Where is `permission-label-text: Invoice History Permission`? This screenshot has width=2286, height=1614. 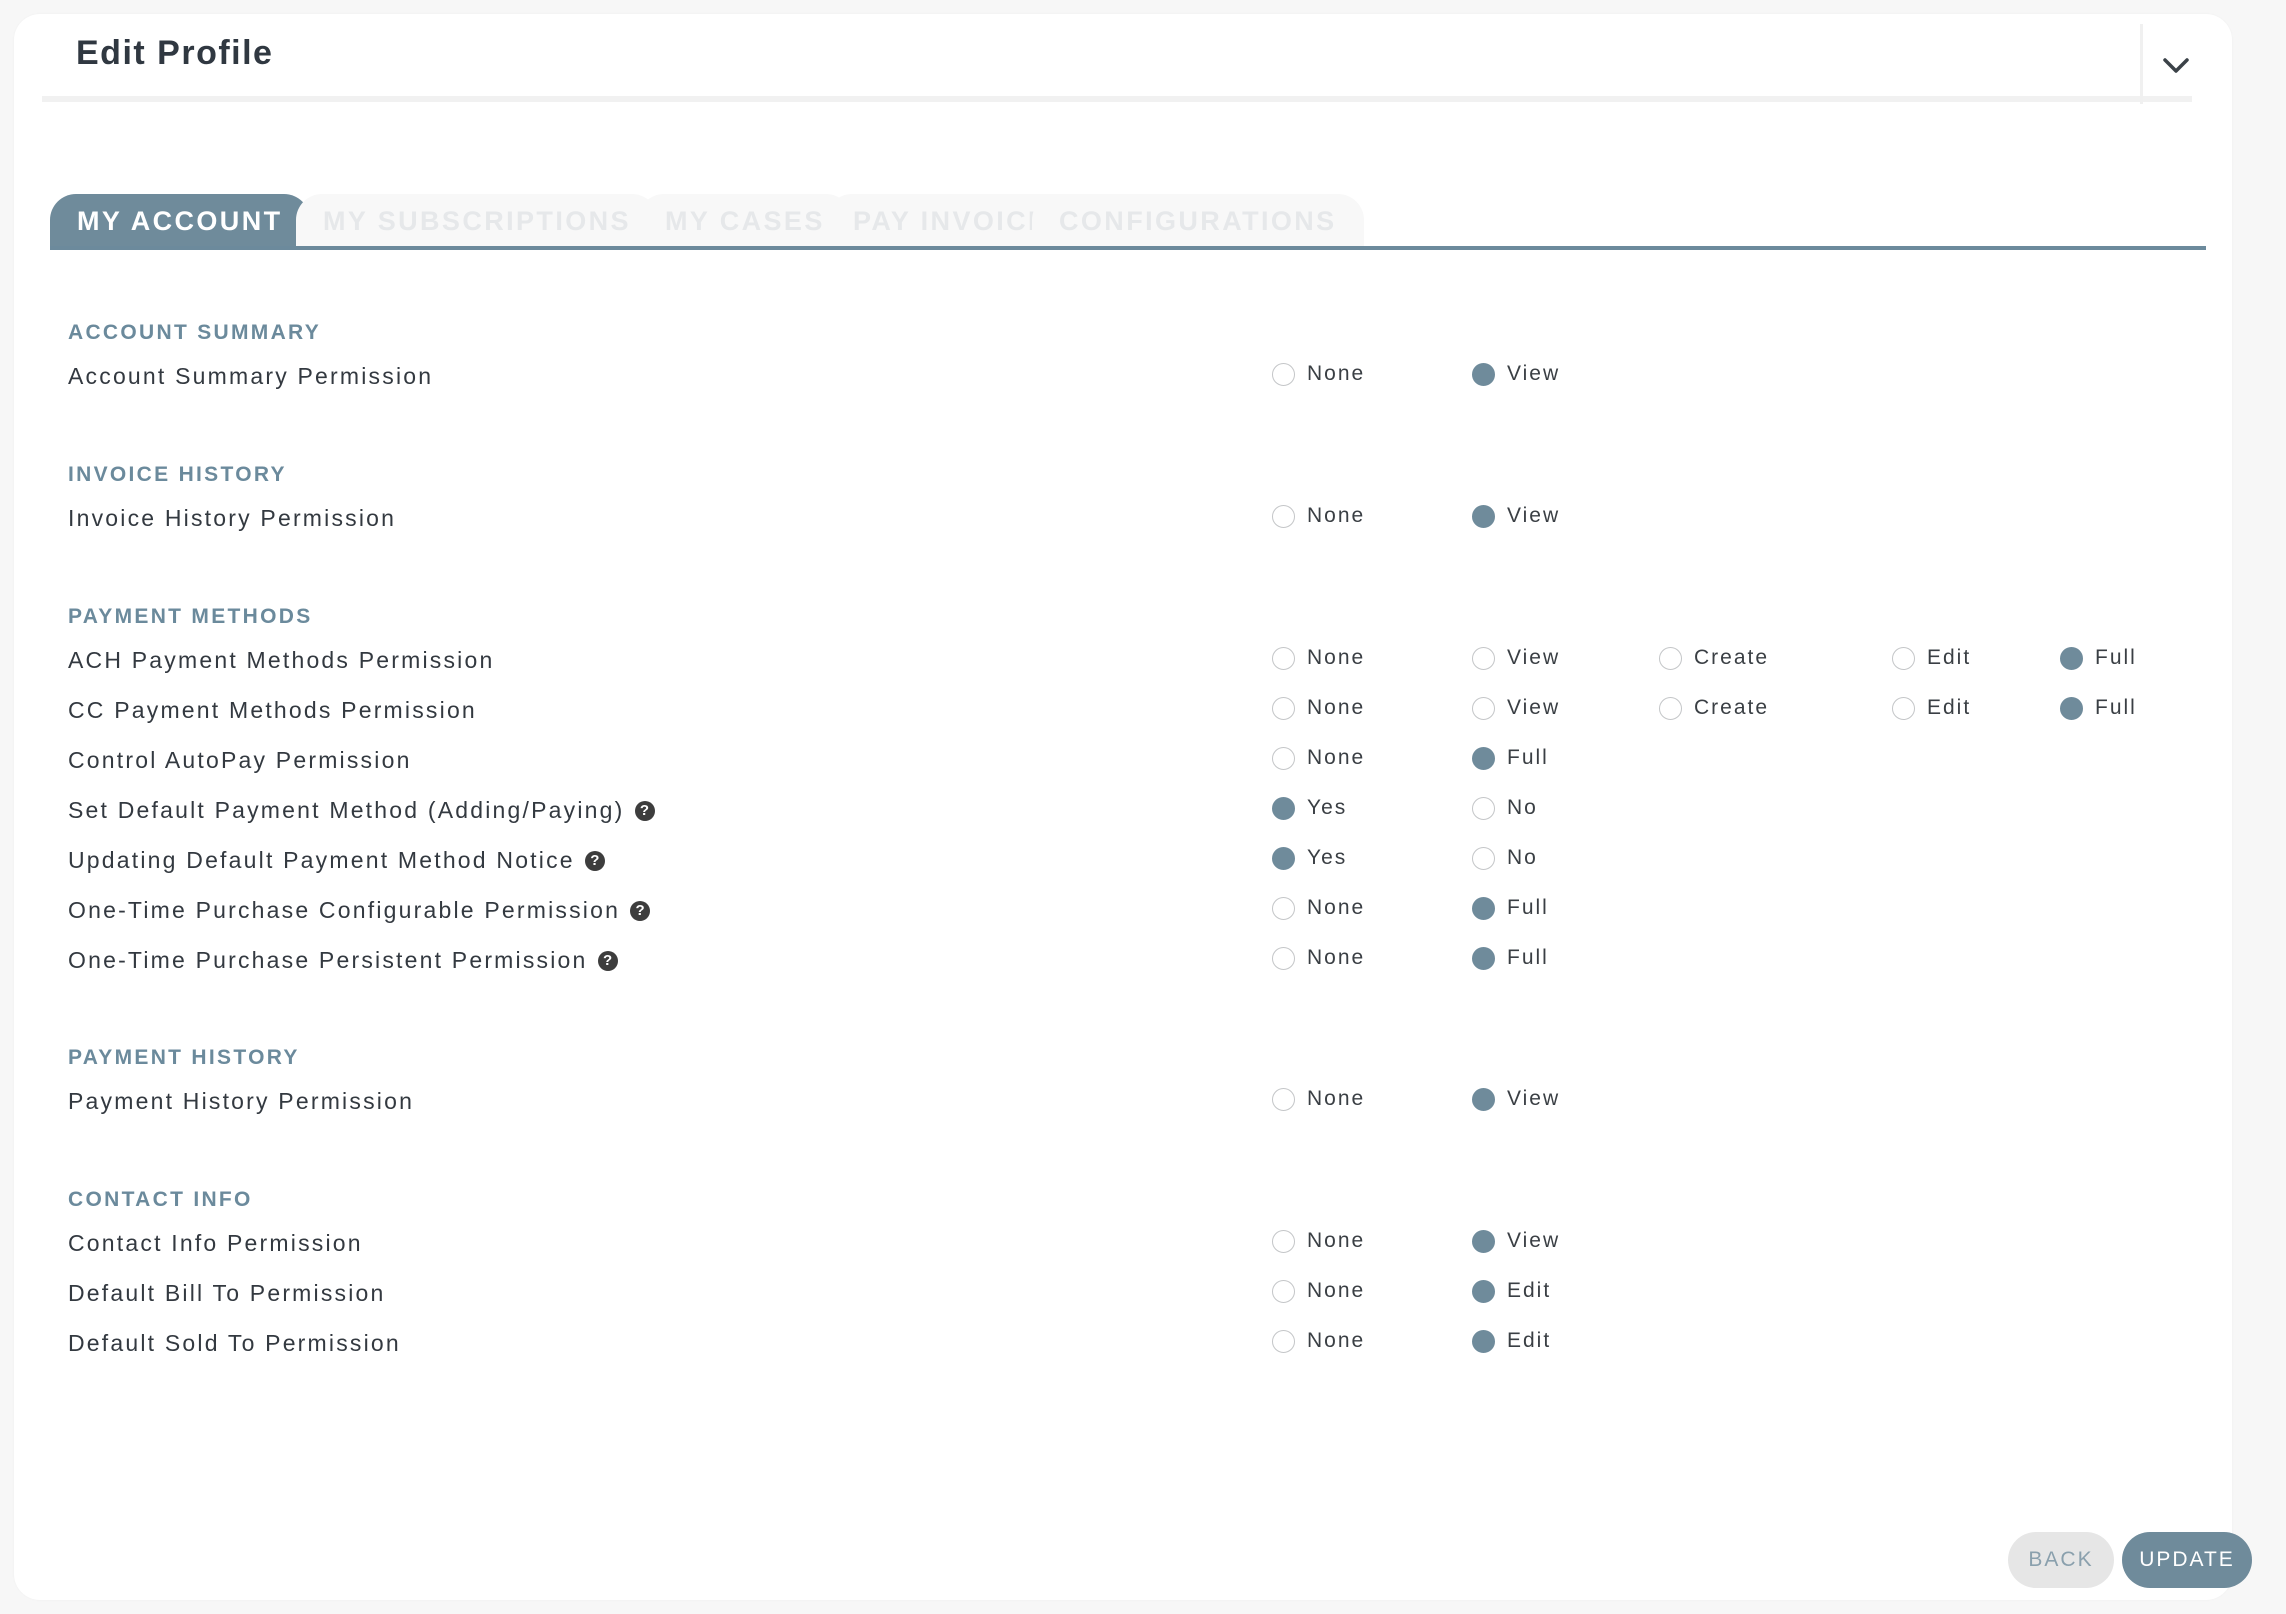 permission-label-text: Invoice History Permission is located at coordinates (232, 518).